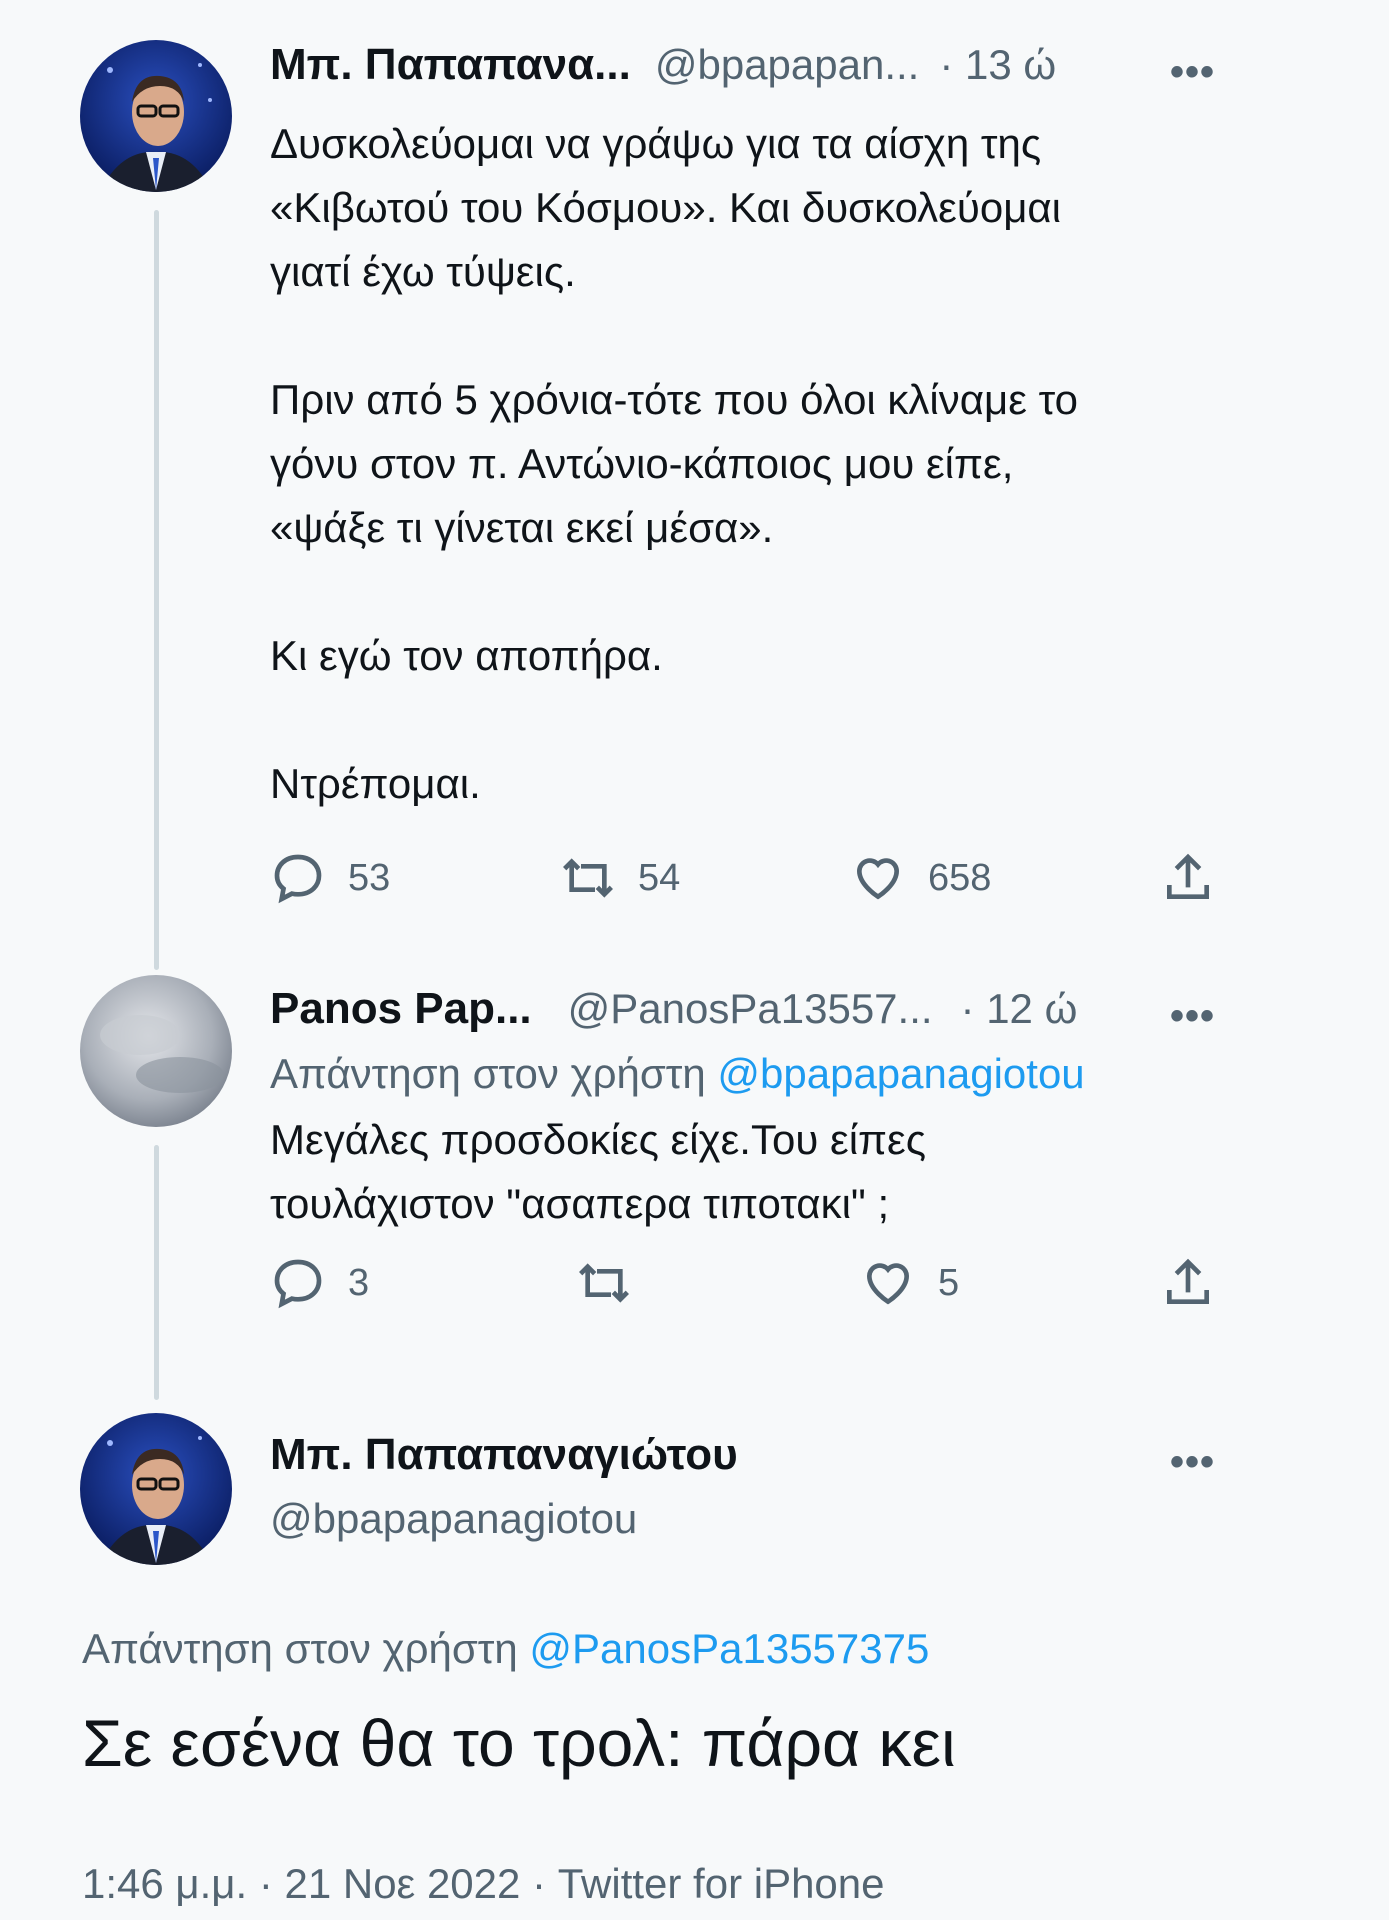 Image resolution: width=1389 pixels, height=1920 pixels. Describe the element at coordinates (453, 1519) in the screenshot. I see `author-handle: @bpapapanagiotou` at that location.